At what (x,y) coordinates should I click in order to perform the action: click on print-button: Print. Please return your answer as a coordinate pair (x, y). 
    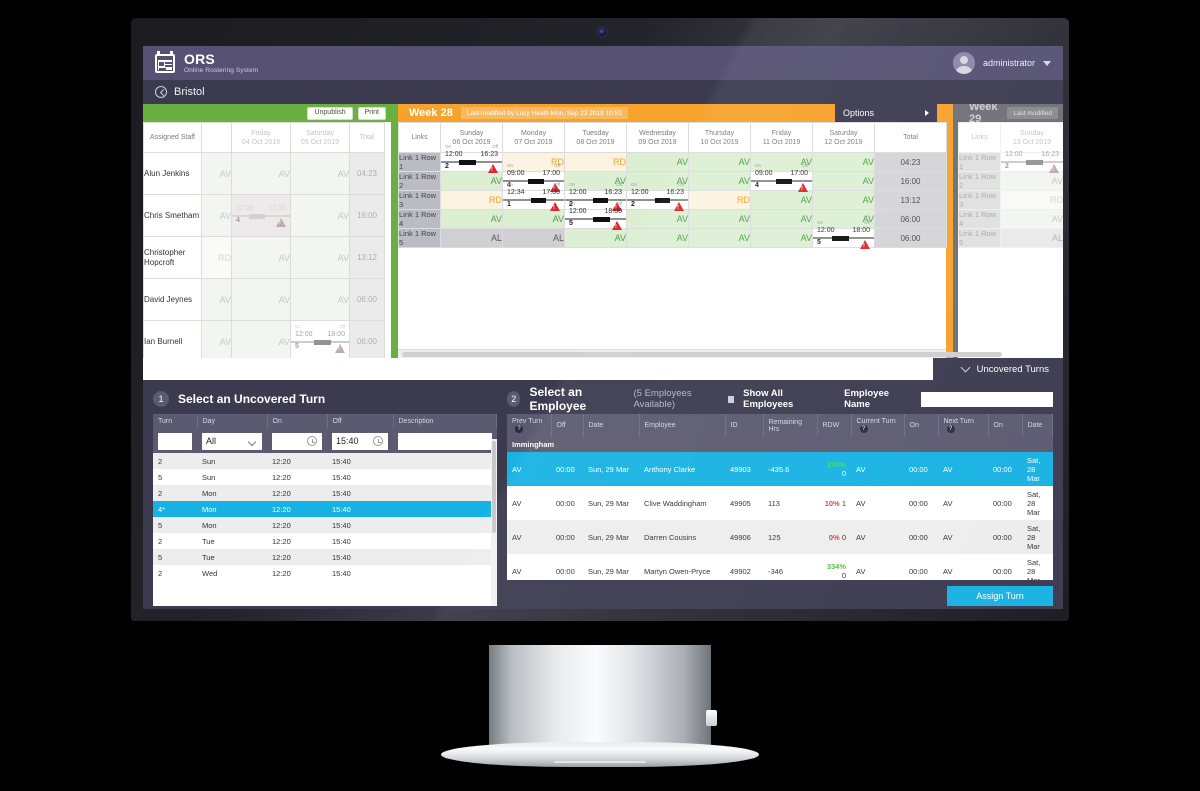
    Looking at the image, I should click on (371, 113).